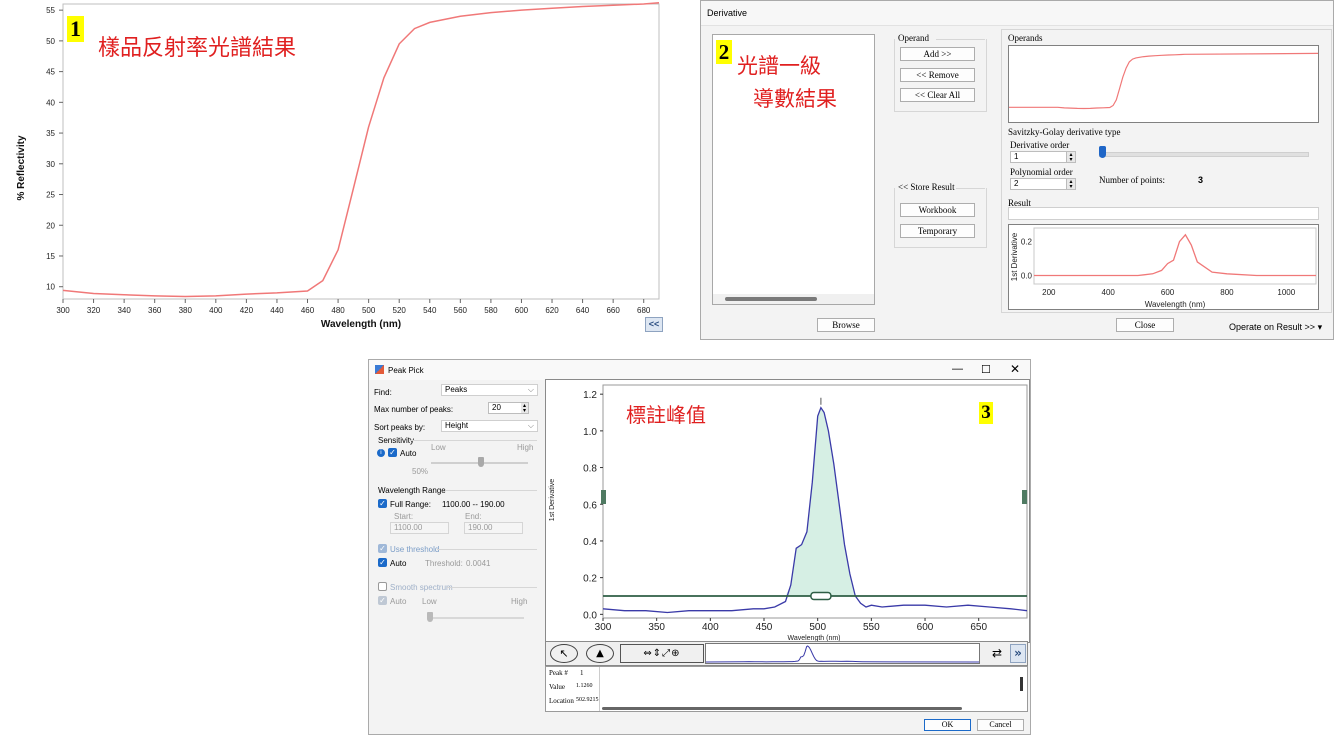  Describe the element at coordinates (524, 408) in the screenshot. I see `max-peaks-spinner: ▴ ▾` at that location.